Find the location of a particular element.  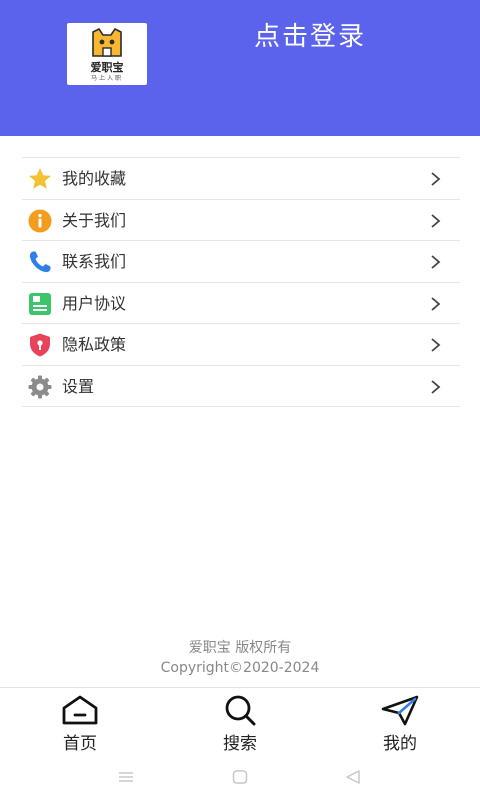

nav-search: 搜索 is located at coordinates (240, 723).